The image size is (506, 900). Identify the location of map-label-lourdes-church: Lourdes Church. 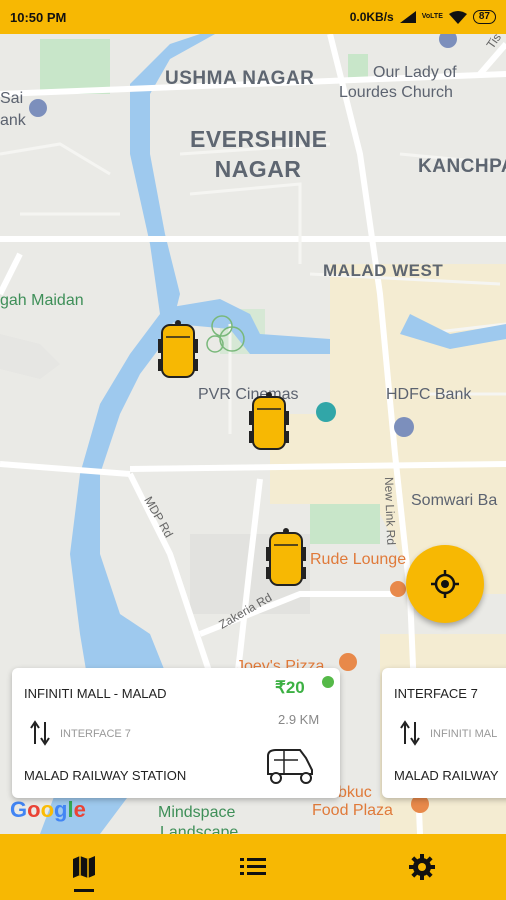
(396, 92).